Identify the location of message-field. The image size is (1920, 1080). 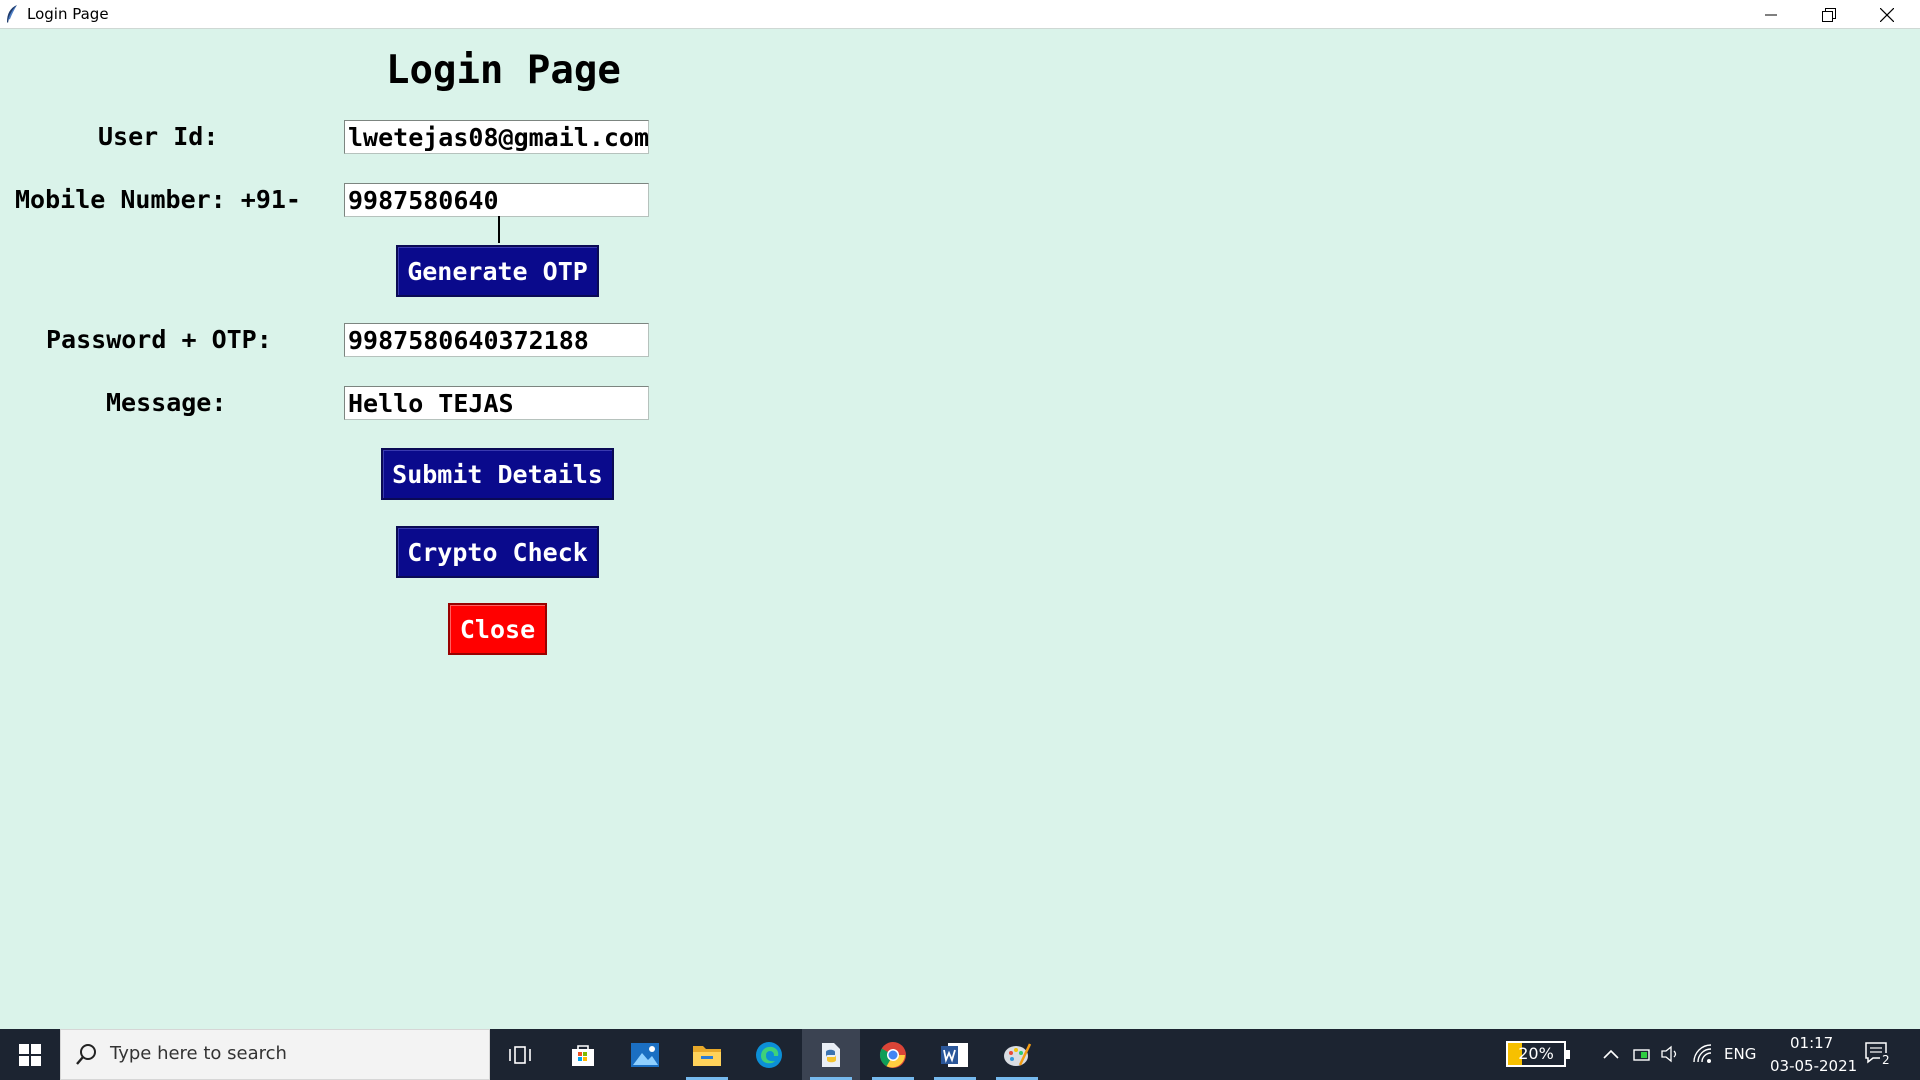
(496, 403).